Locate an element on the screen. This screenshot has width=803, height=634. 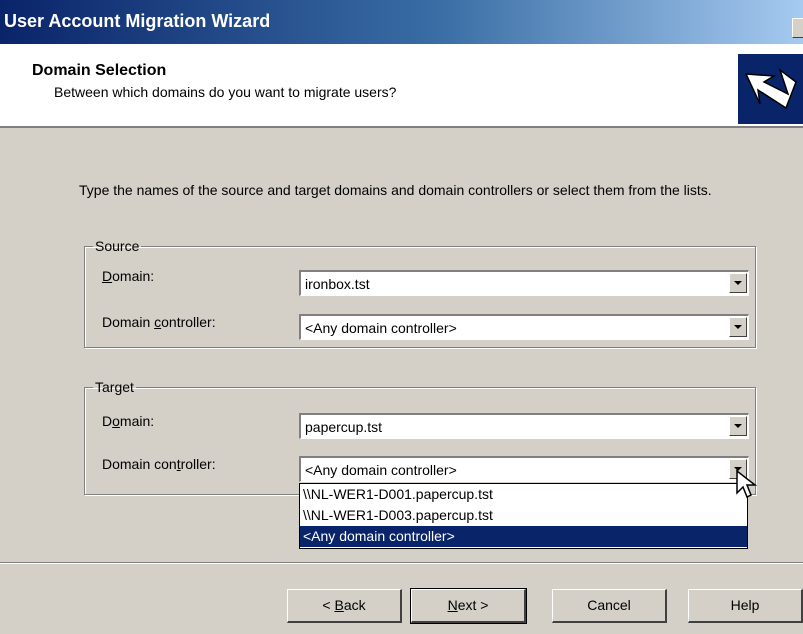
back-button: < Back is located at coordinates (344, 606).